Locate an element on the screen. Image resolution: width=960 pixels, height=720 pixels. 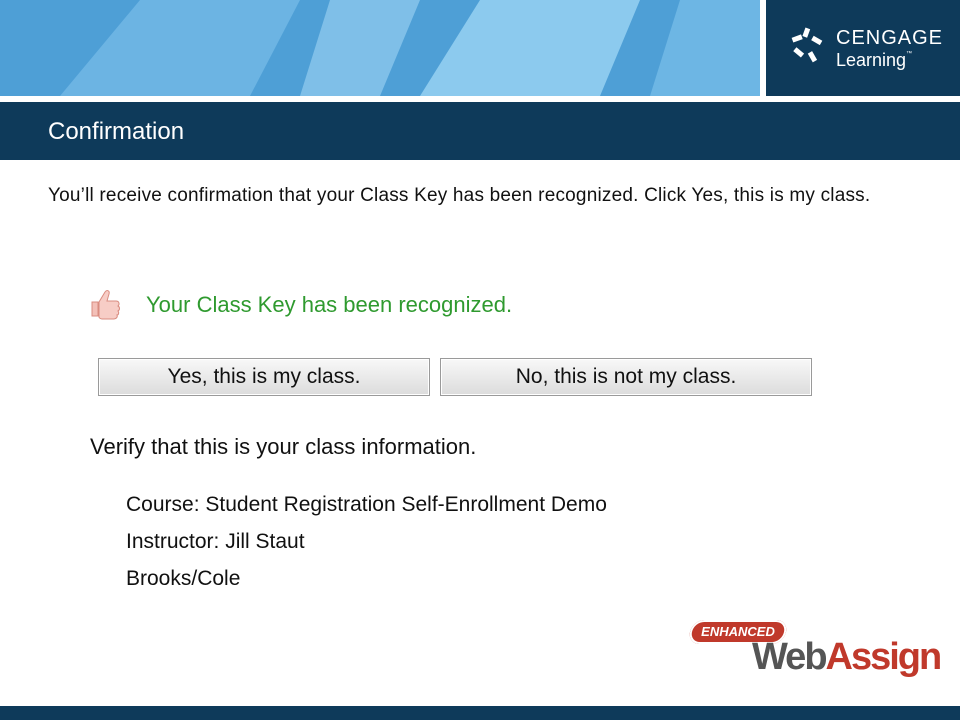
enhanced-webassign-logo: ENHANCED WebAssign is located at coordinates (814, 651).